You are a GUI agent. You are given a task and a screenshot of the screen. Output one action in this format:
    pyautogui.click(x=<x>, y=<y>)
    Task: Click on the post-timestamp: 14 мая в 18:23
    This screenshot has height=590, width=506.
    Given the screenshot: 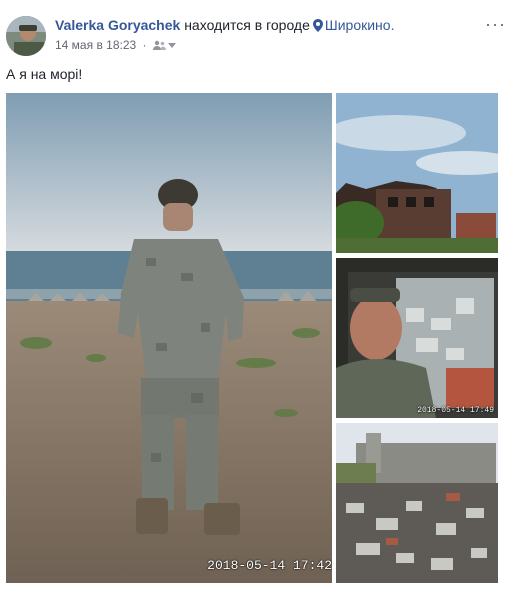 What is the action you would take?
    pyautogui.click(x=95, y=45)
    